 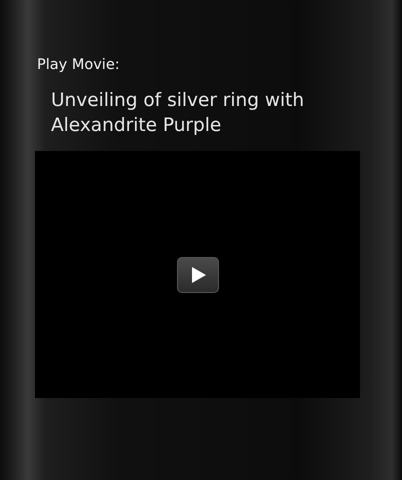 I want to click on play-icon, so click(x=199, y=275).